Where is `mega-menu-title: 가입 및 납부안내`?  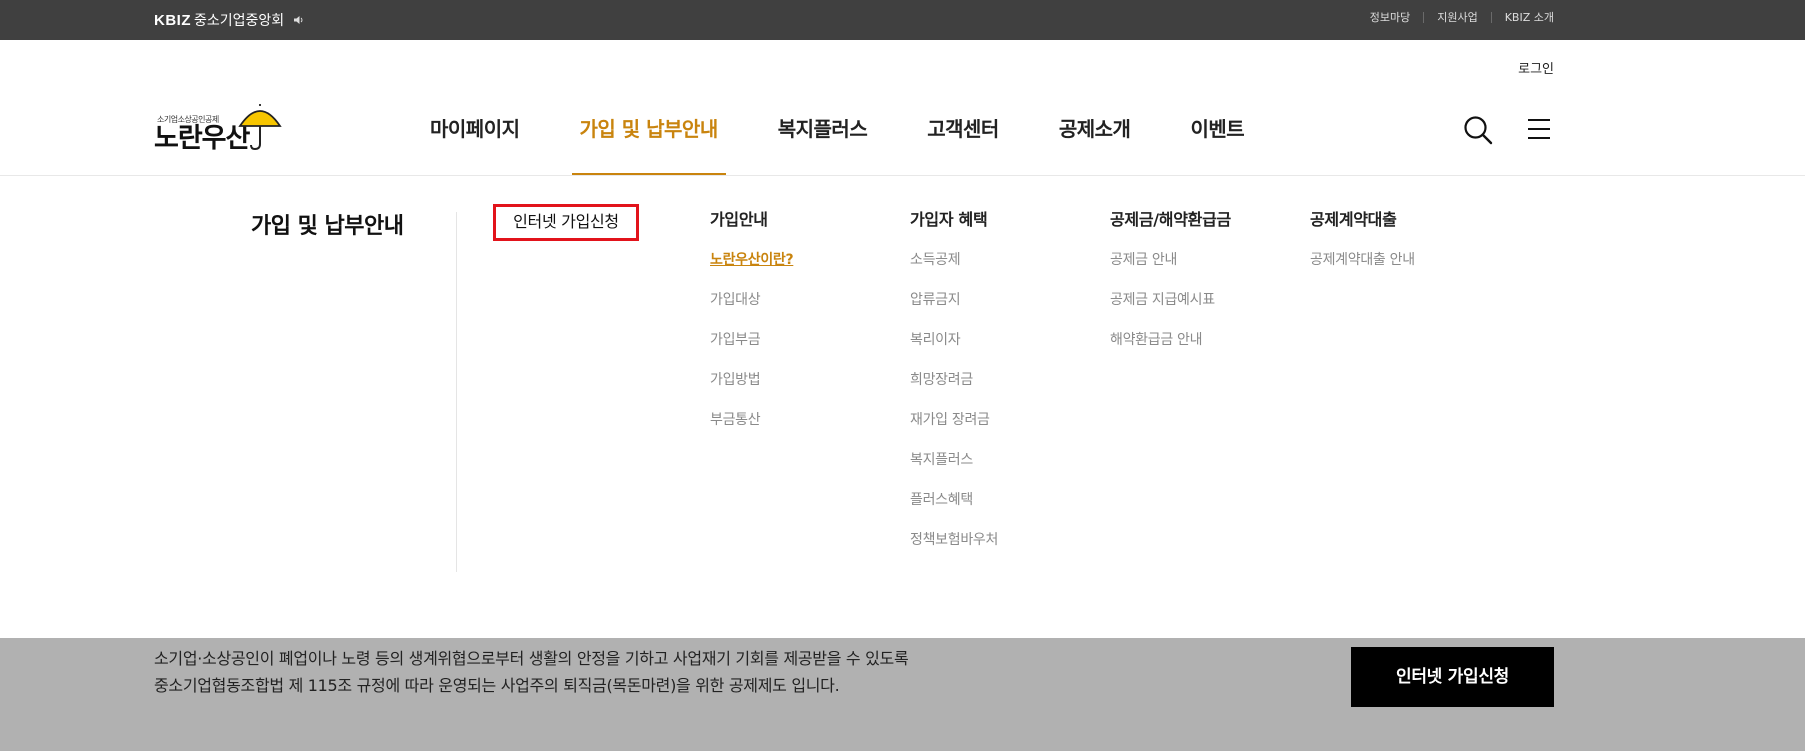
mega-menu-title: 가입 및 납부안내 is located at coordinates (327, 226).